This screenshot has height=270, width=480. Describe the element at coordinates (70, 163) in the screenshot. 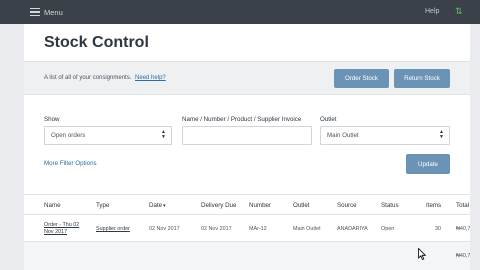

I see `more-filter-options-link: More Filter Options` at that location.